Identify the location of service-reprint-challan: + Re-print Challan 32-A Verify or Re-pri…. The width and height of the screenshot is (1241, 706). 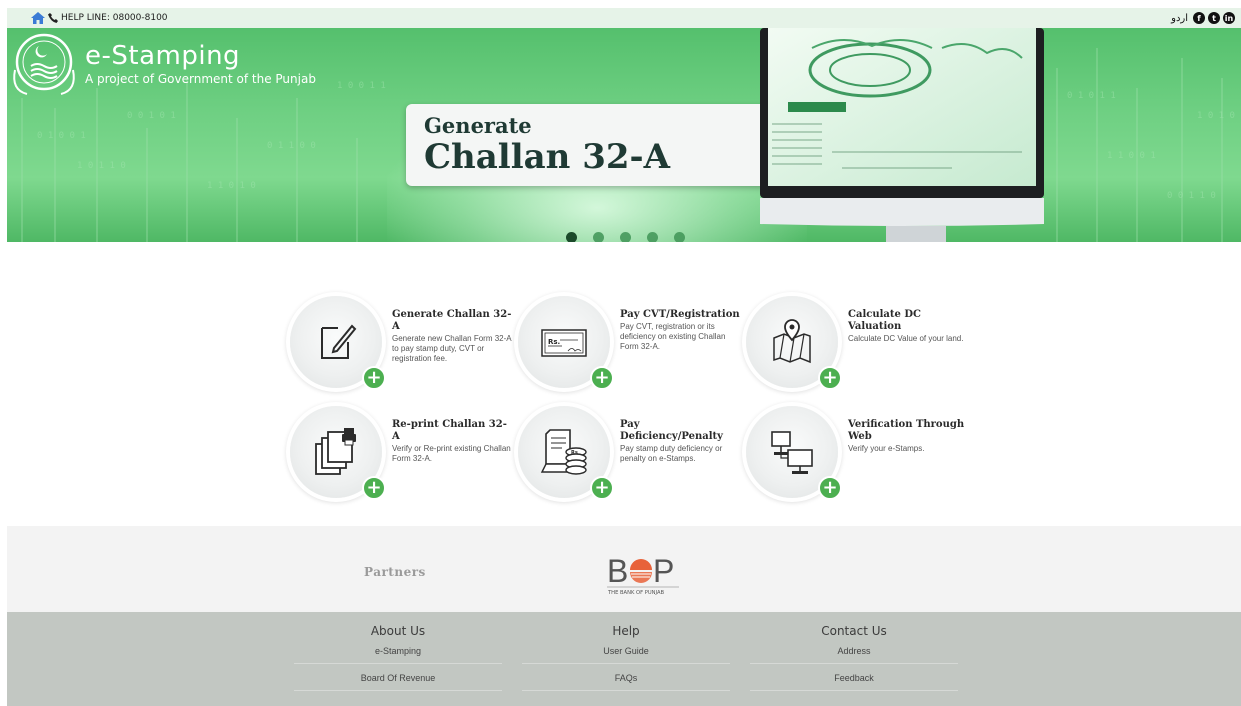
(405, 456).